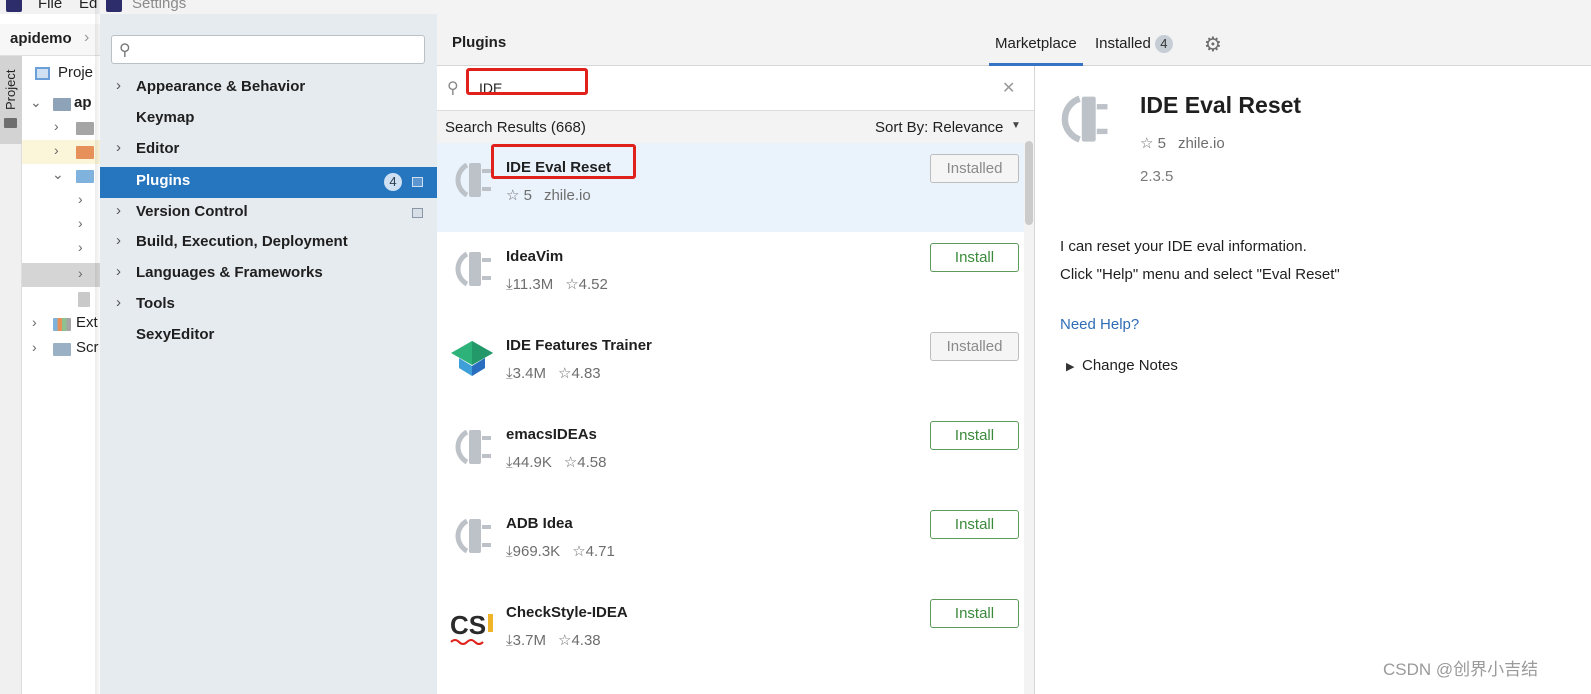  What do you see at coordinates (557, 284) in the screenshot?
I see `plugin-meta: ⤓11.3M ☆4.52` at bounding box center [557, 284].